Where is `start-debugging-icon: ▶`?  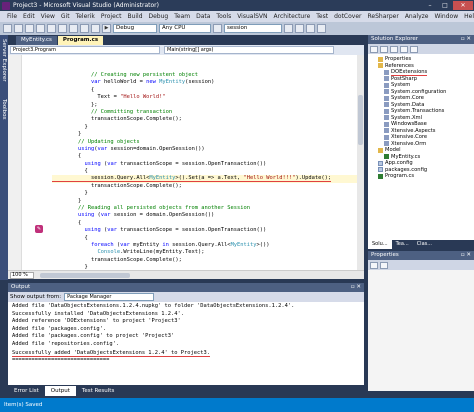
start-debugging-icon: ▶ is located at coordinates (106, 28).